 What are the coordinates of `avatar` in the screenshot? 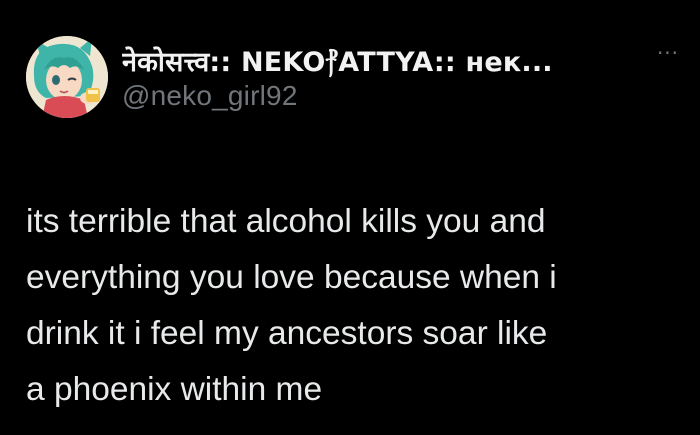 It's located at (67, 77).